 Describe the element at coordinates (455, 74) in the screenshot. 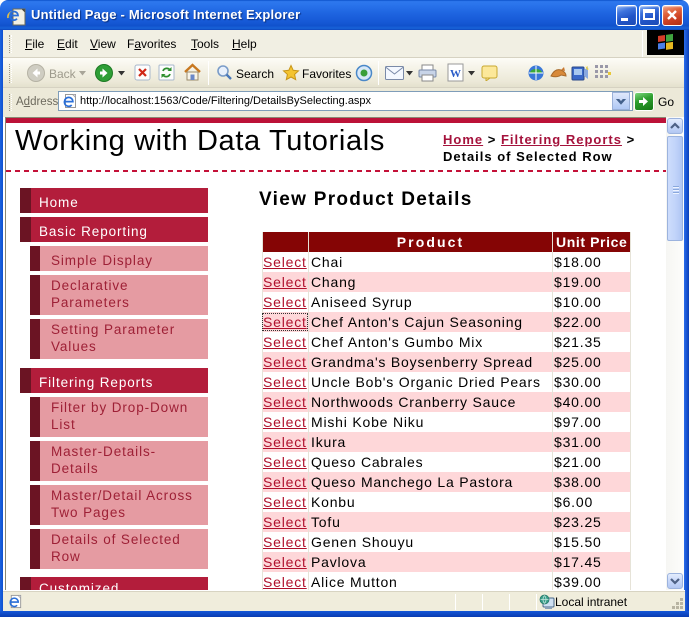

I see `svg-text: W` at that location.